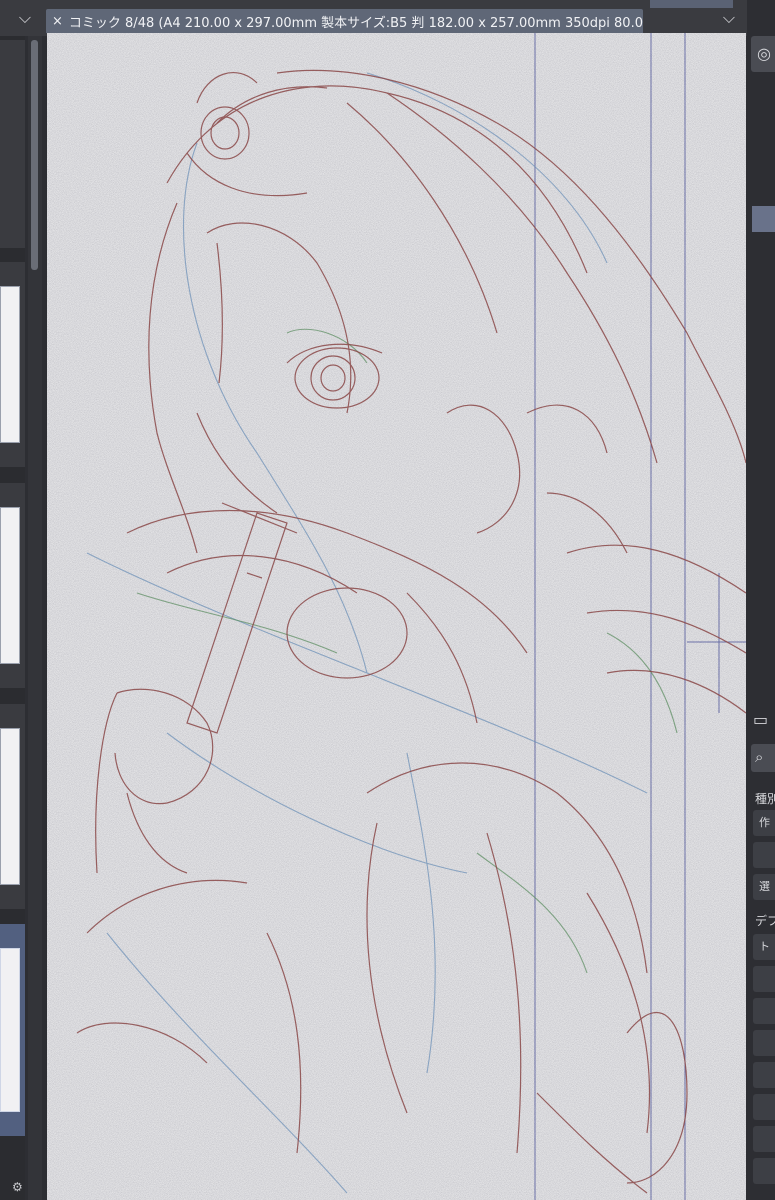 This screenshot has width=775, height=1200. What do you see at coordinates (57, 21) in the screenshot?
I see `close-icon: ×` at bounding box center [57, 21].